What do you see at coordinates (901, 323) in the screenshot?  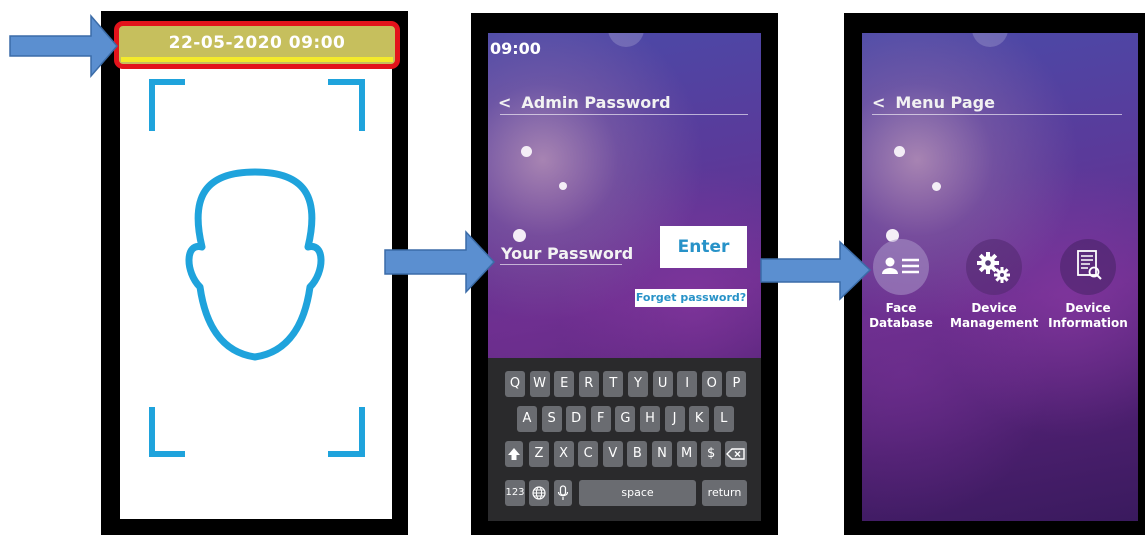 I see `menu-item-label-line2: Database` at bounding box center [901, 323].